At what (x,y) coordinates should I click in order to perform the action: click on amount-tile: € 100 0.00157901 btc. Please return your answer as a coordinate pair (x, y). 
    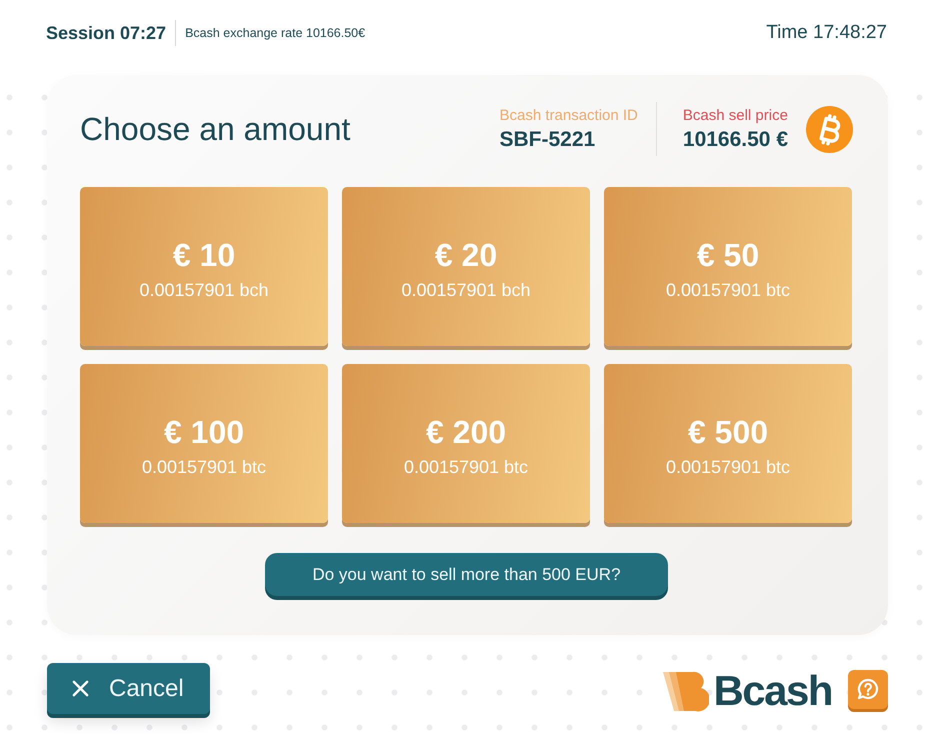
    Looking at the image, I should click on (204, 443).